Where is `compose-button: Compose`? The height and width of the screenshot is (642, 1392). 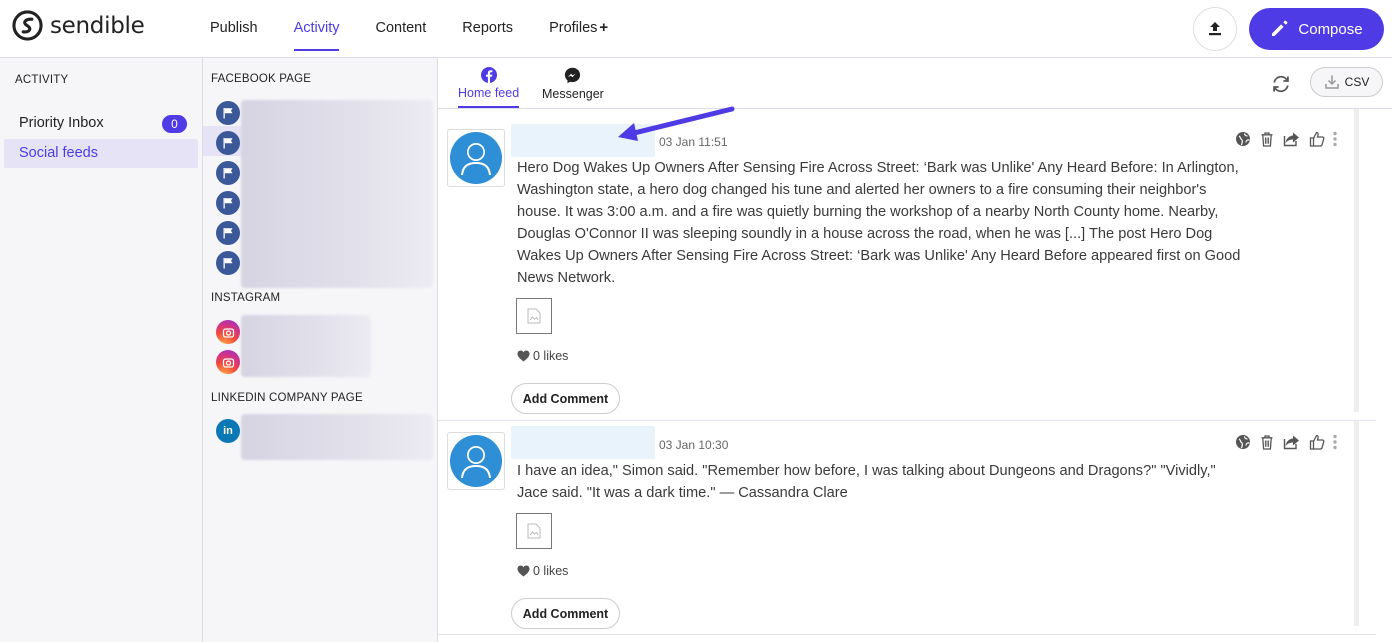
compose-button: Compose is located at coordinates (1316, 29).